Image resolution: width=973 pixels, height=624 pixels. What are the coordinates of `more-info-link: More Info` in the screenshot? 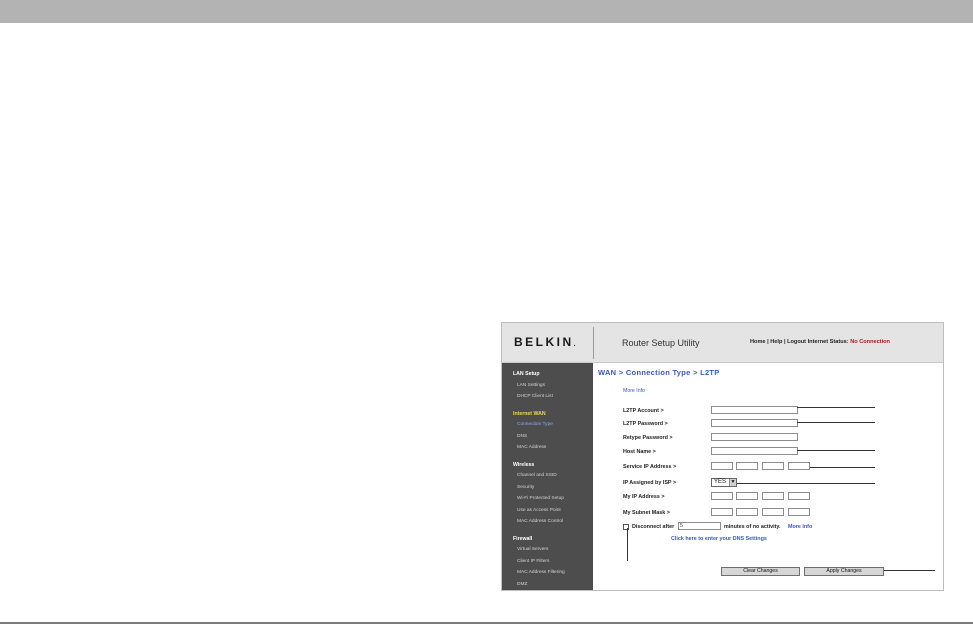 It's located at (634, 391).